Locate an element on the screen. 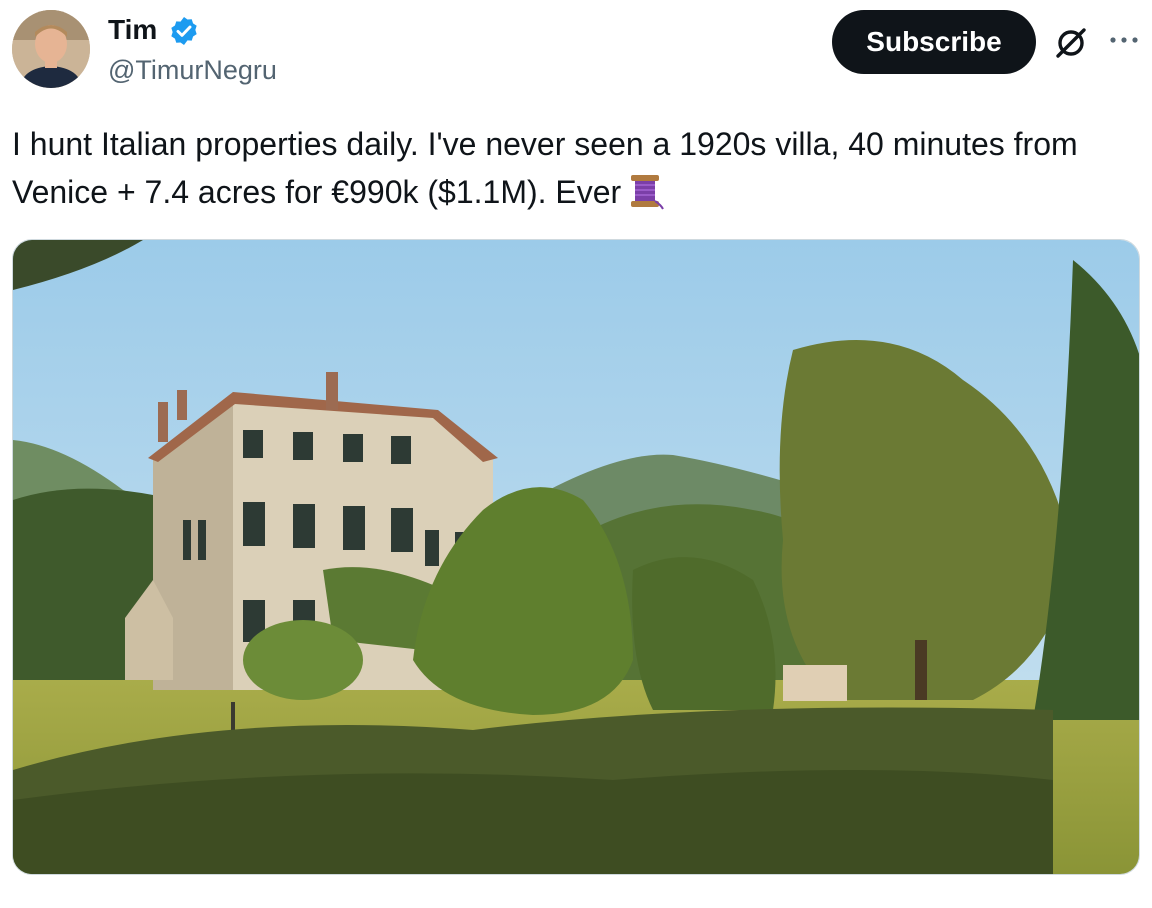 Image resolution: width=1152 pixels, height=908 pixels. verified-badge-icon is located at coordinates (184, 31).